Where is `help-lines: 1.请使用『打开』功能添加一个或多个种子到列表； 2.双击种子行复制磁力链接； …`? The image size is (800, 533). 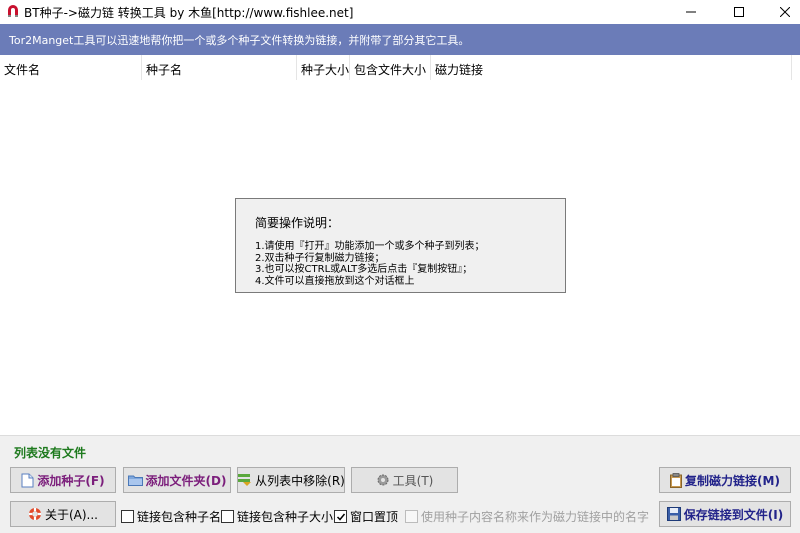 help-lines: 1.请使用『打开』功能添加一个或多个种子到列表； 2.双击种子行复制磁力链接； … is located at coordinates (370, 264).